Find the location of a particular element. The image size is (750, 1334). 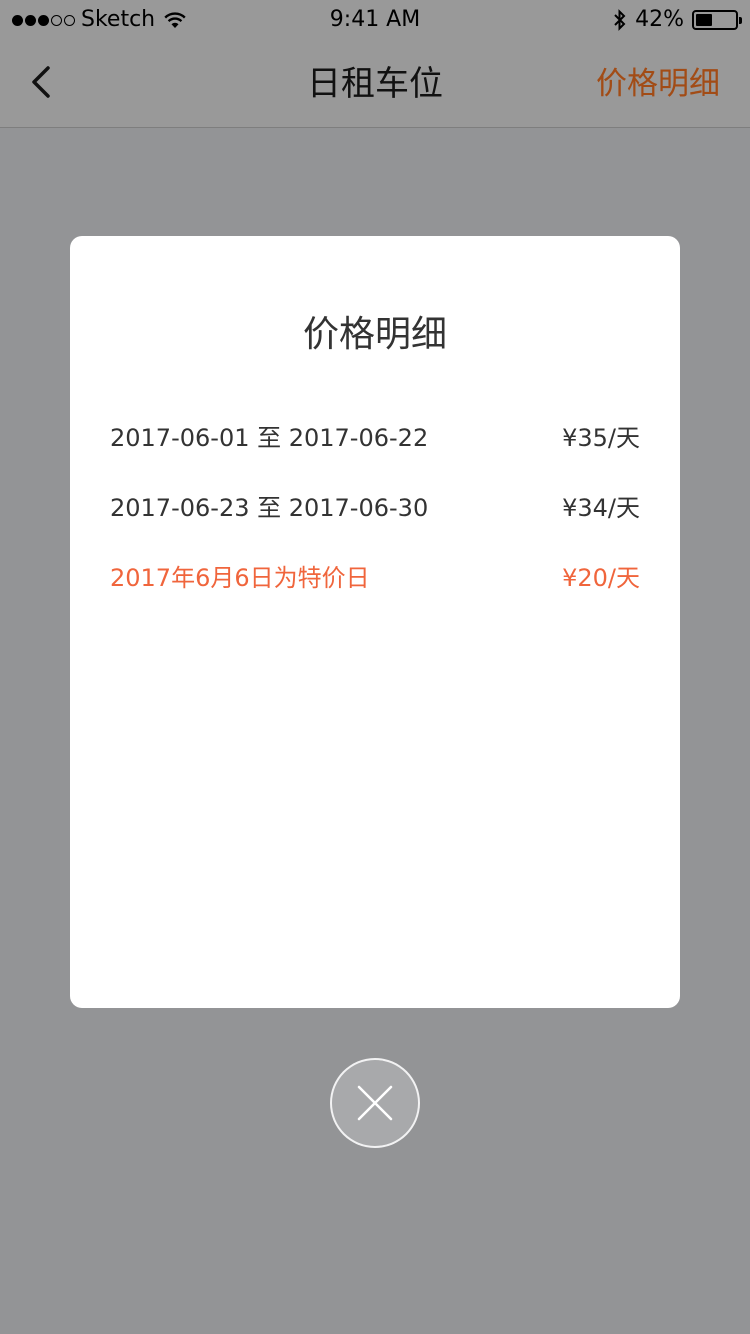

price-row-range: 2017-06-01 至 2017-06-22 is located at coordinates (269, 437).